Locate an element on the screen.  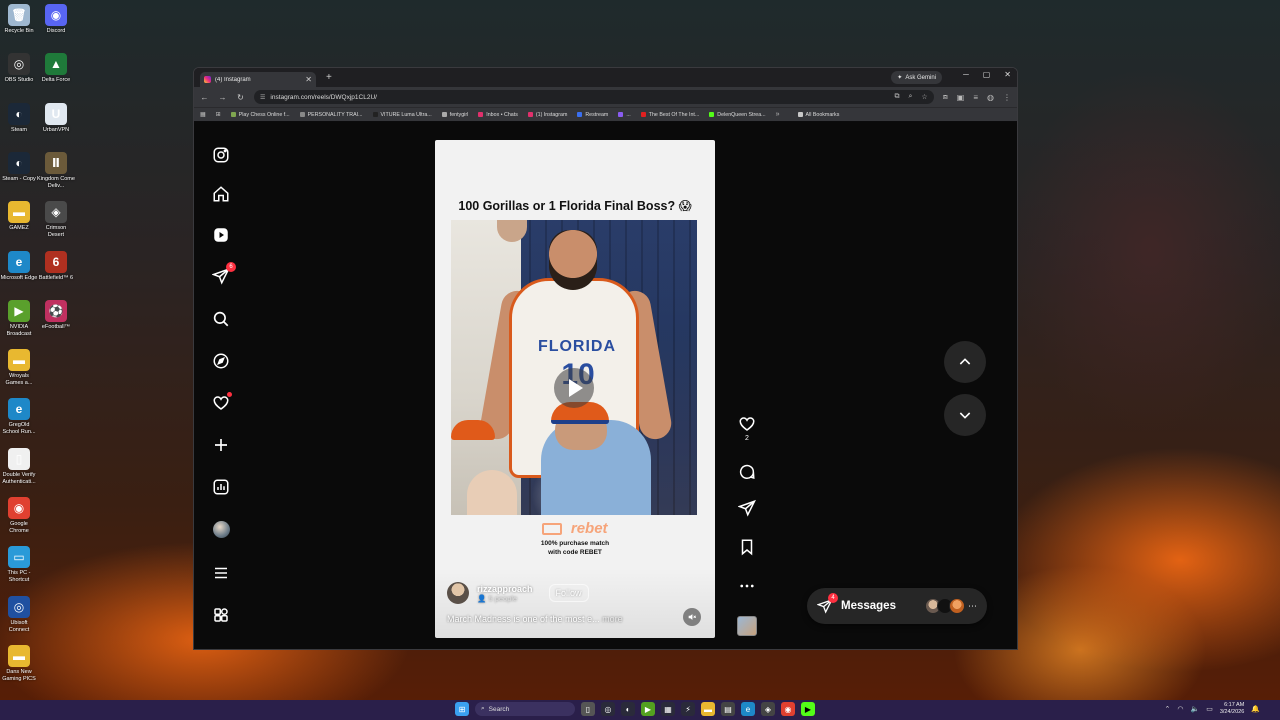
nvidia-taskbar-icon: ▶ is located at coordinates (648, 709).